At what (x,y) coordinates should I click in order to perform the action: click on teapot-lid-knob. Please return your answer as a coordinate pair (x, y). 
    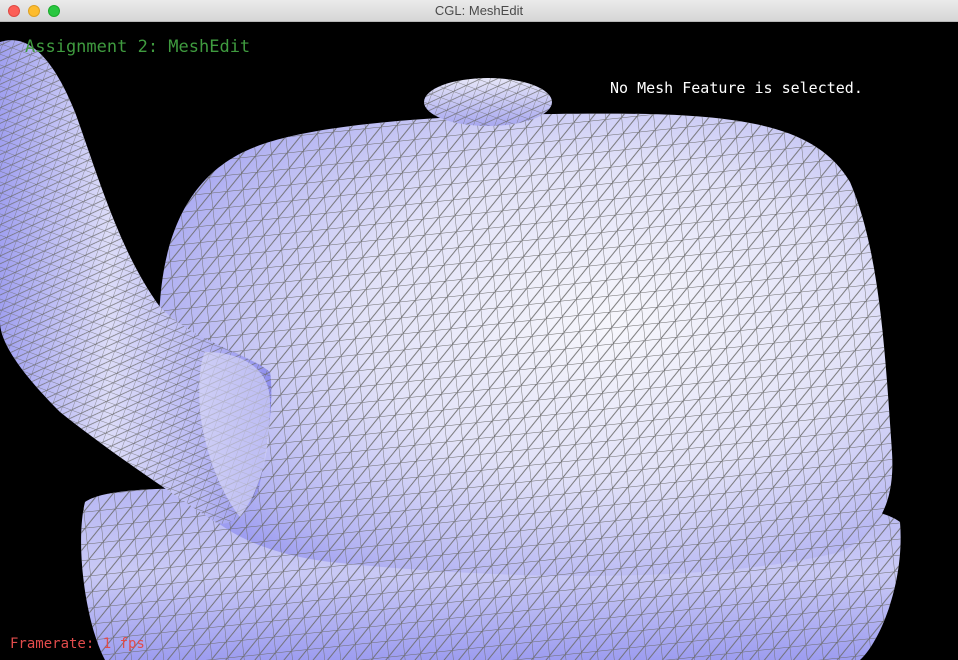
    Looking at the image, I should click on (488, 102).